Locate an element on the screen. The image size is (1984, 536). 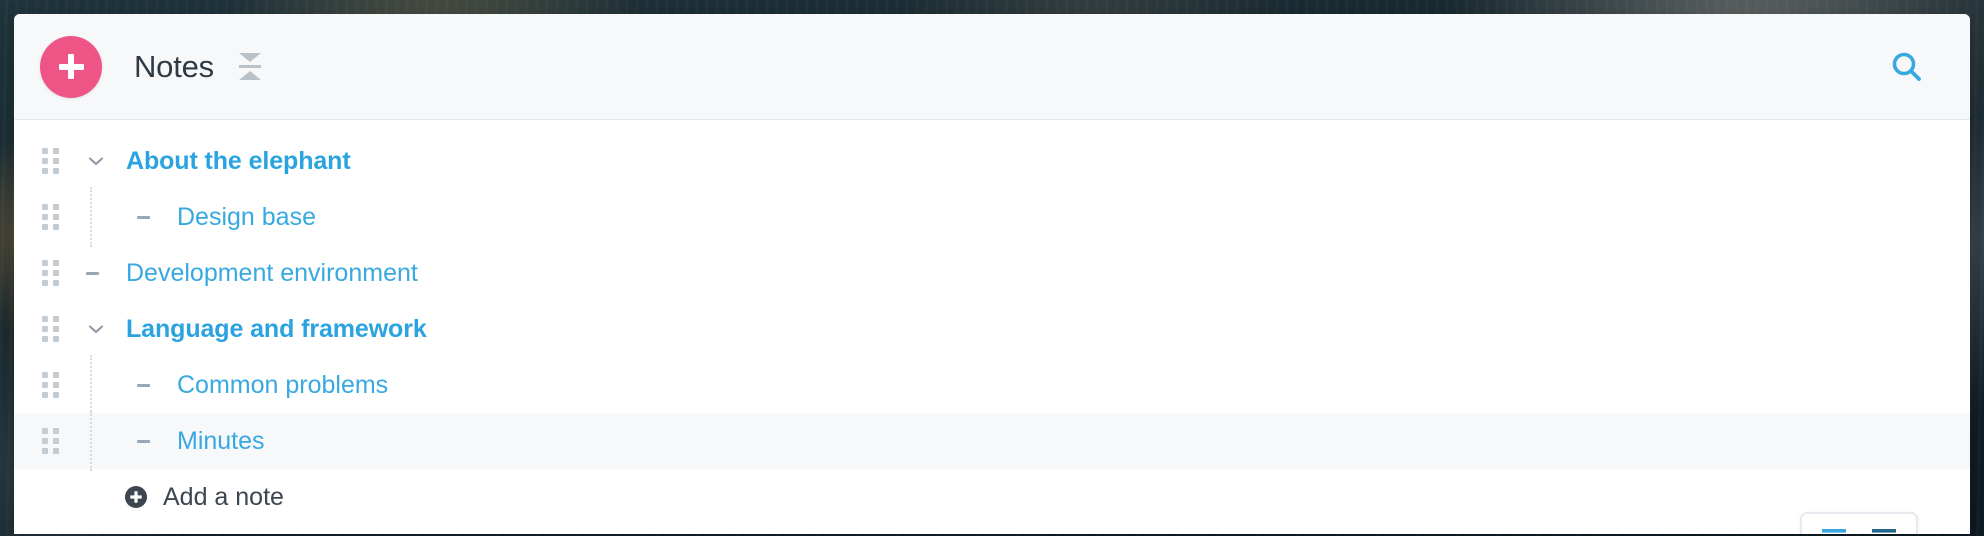
collapse-all-icon is located at coordinates (250, 67).